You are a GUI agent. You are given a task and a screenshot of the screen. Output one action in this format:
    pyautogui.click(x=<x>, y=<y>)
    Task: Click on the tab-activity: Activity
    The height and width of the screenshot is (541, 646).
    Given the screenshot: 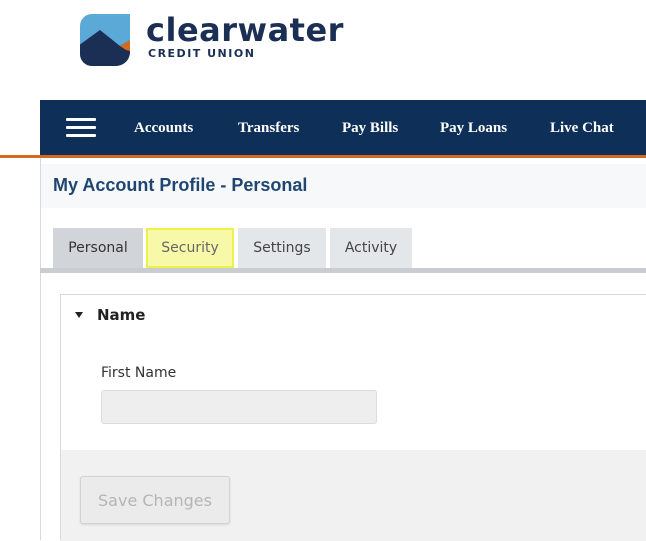 What is the action you would take?
    pyautogui.click(x=371, y=248)
    